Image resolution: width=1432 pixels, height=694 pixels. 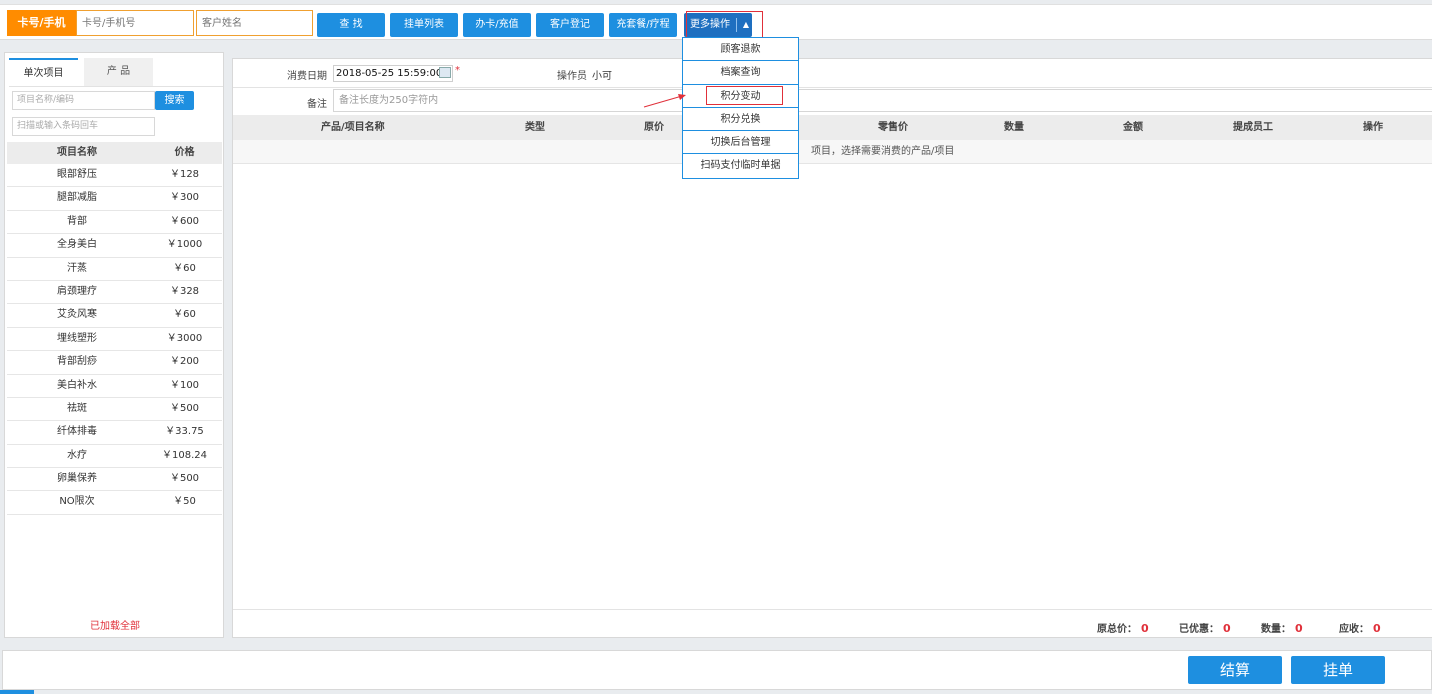 I want to click on col-quantity: 数量, so click(x=1014, y=127).